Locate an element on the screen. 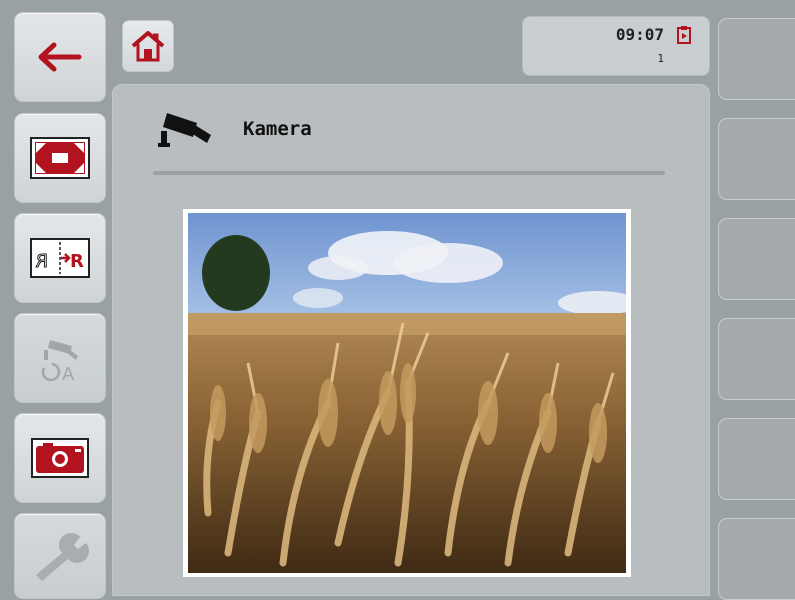 Image resolution: width=795 pixels, height=600 pixels. mirror-label: R is located at coordinates (77, 261).